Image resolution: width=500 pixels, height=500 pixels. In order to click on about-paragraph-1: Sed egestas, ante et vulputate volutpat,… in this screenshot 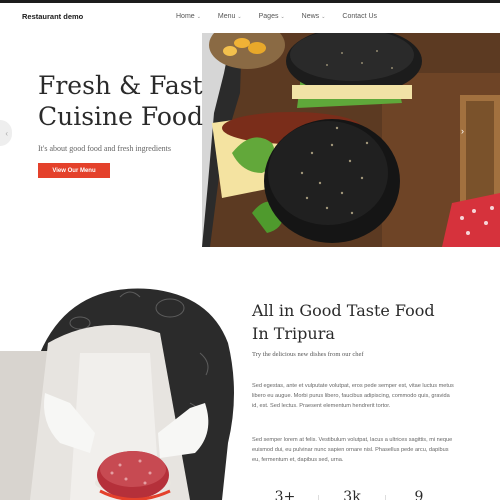, I will do `click(353, 396)`.